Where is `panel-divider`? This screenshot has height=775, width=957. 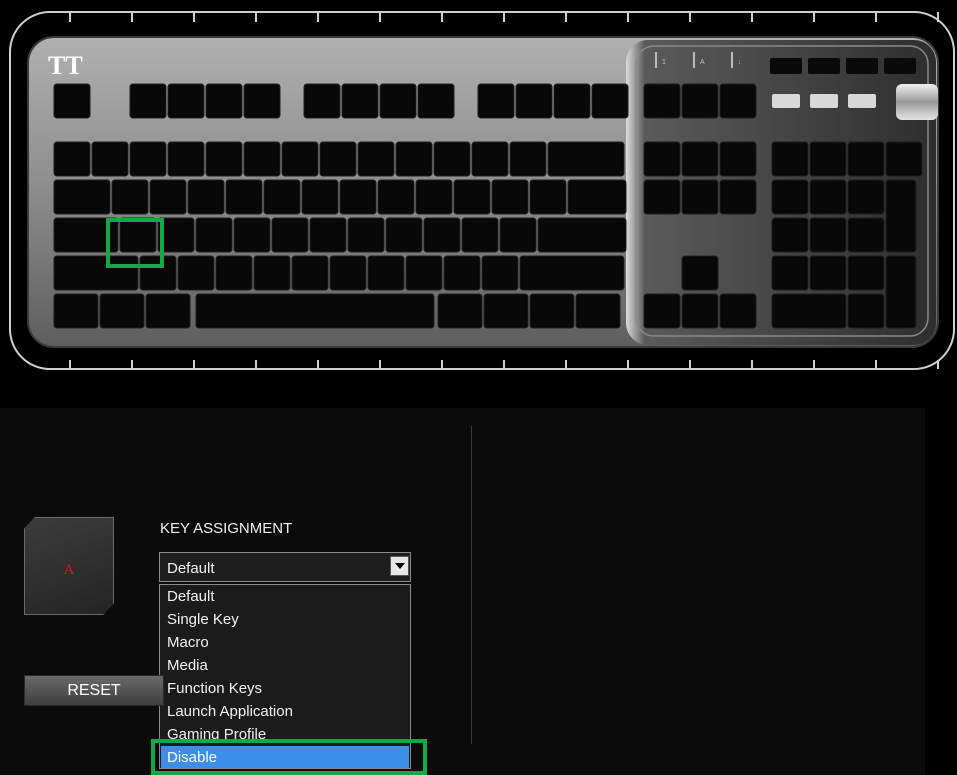 panel-divider is located at coordinates (471, 585).